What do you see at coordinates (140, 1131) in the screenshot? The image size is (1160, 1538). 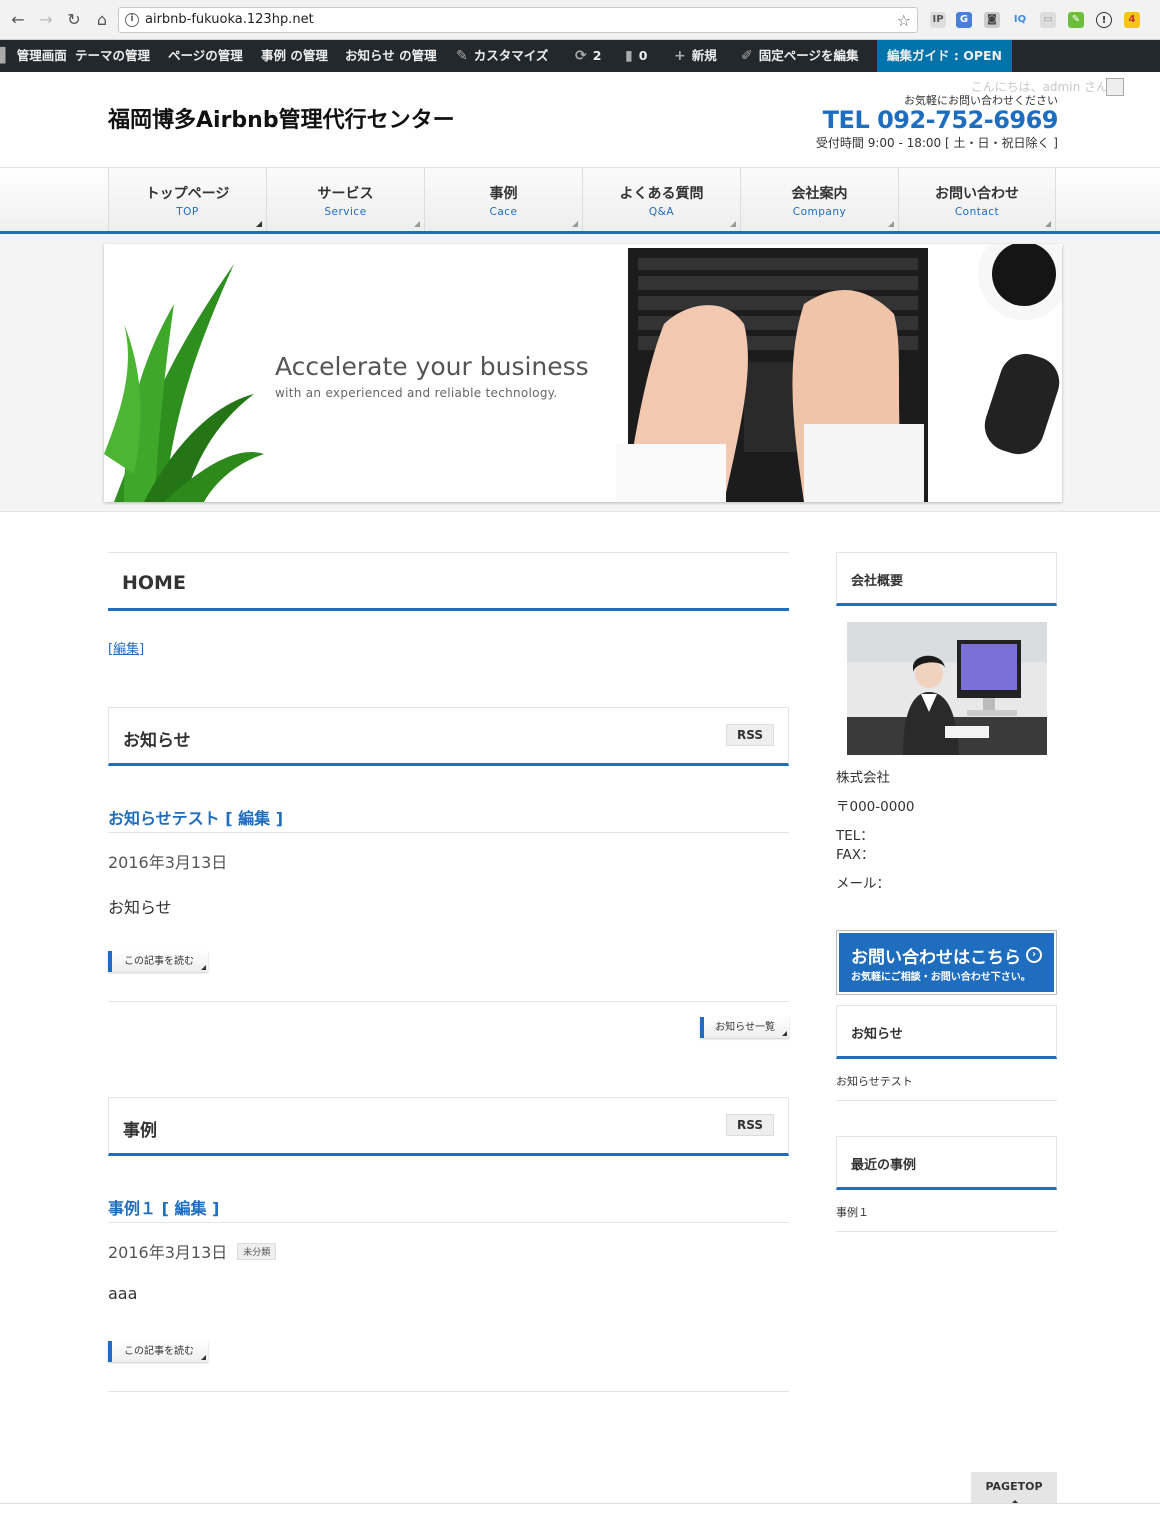 I see `cases-heading: 事例` at bounding box center [140, 1131].